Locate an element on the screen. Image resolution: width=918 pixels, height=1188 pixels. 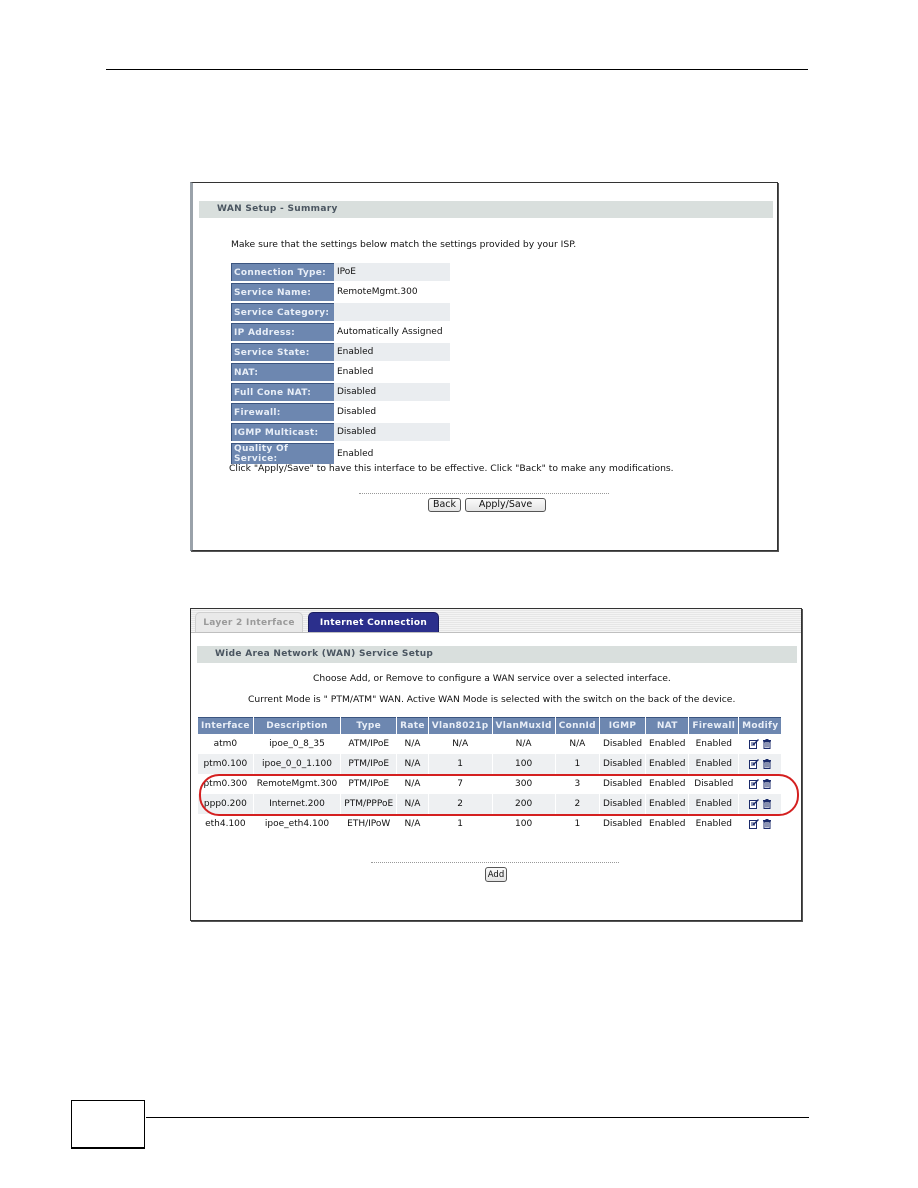
summary-label: Connection Type: is located at coordinates (282, 272).